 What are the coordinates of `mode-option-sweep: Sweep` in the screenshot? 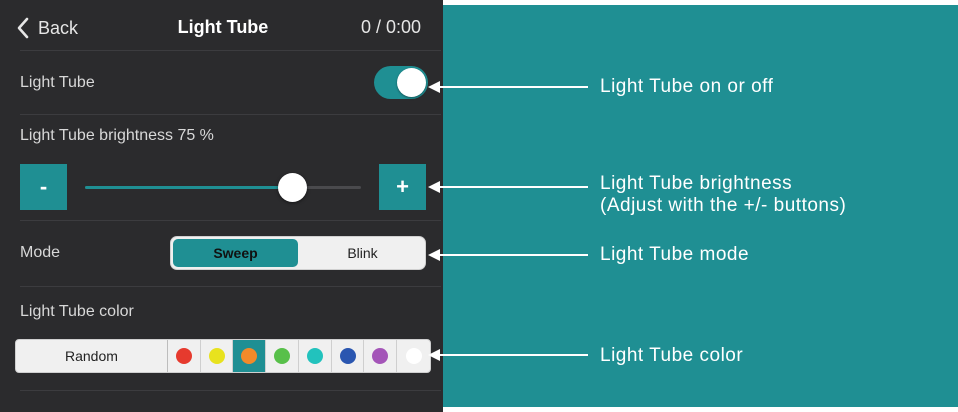 It's located at (235, 253).